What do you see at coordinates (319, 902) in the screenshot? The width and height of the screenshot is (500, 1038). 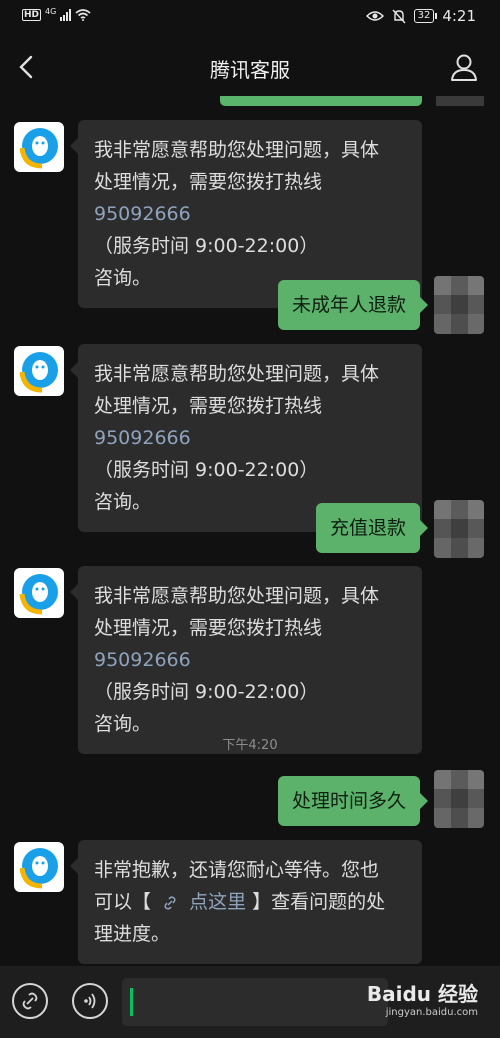 I see `message-text: 】查看问题的处` at bounding box center [319, 902].